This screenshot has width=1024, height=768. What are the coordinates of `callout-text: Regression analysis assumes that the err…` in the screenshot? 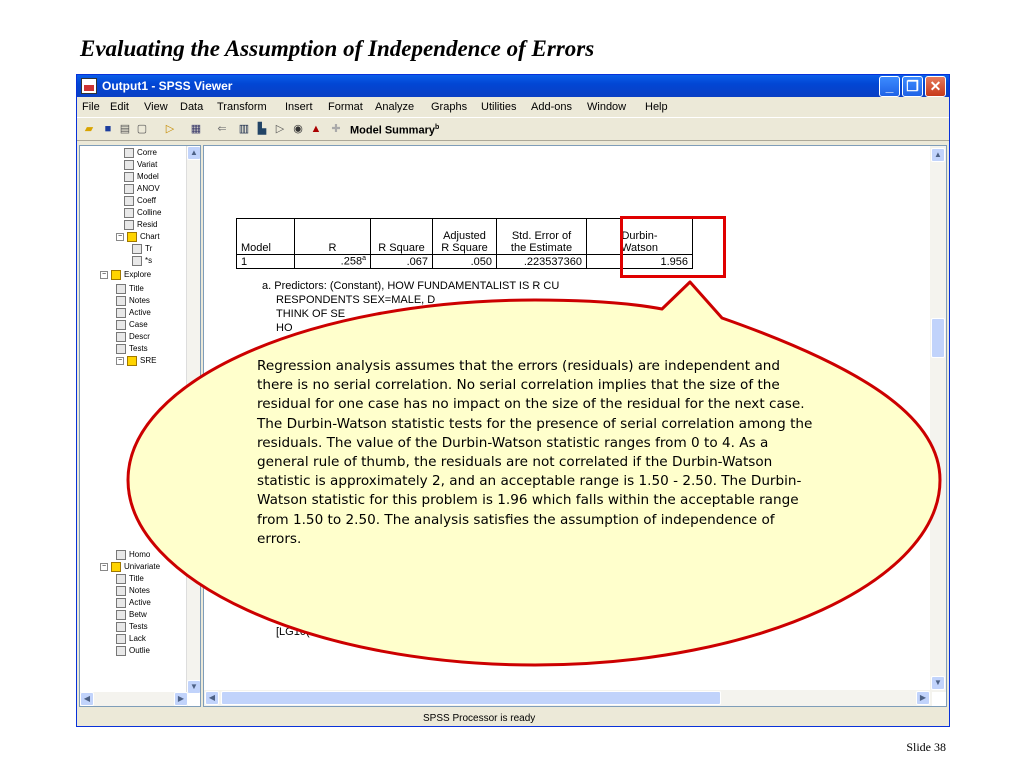 It's located at (535, 452).